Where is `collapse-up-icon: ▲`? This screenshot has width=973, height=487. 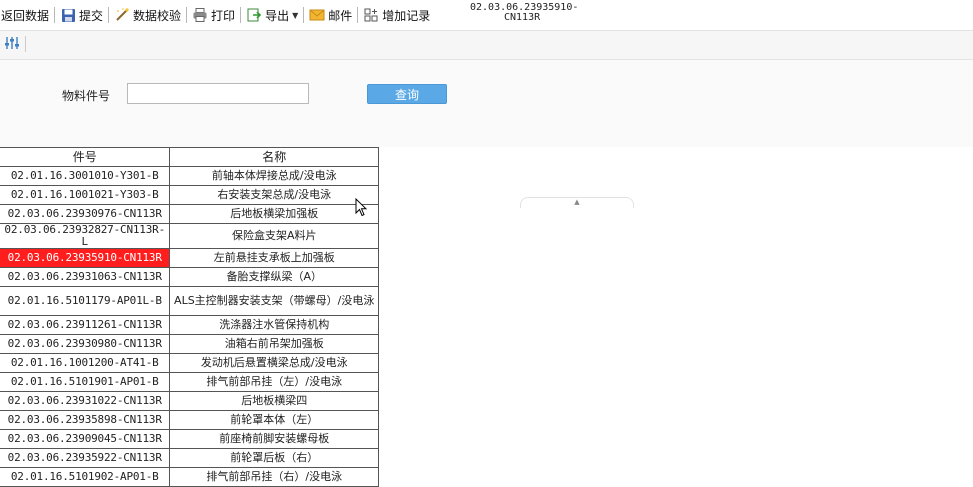 collapse-up-icon: ▲ is located at coordinates (577, 202).